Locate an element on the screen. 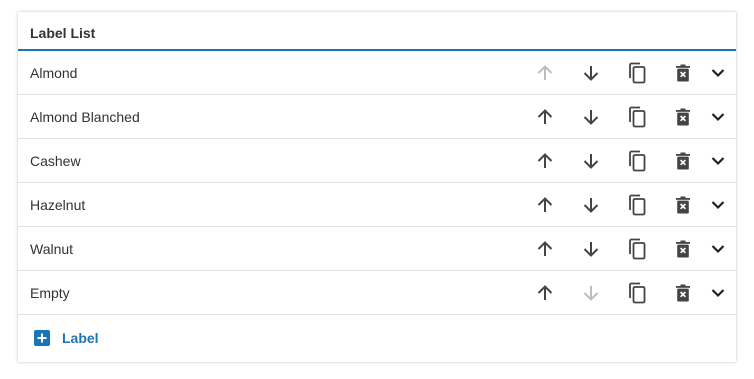  item-label: Almond is located at coordinates (54, 72).